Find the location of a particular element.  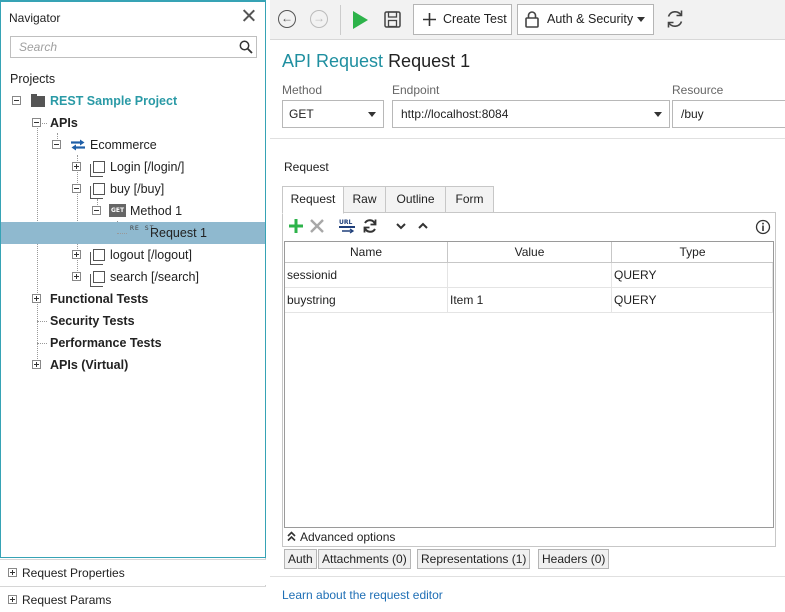

move-up-icon is located at coordinates (423, 226).